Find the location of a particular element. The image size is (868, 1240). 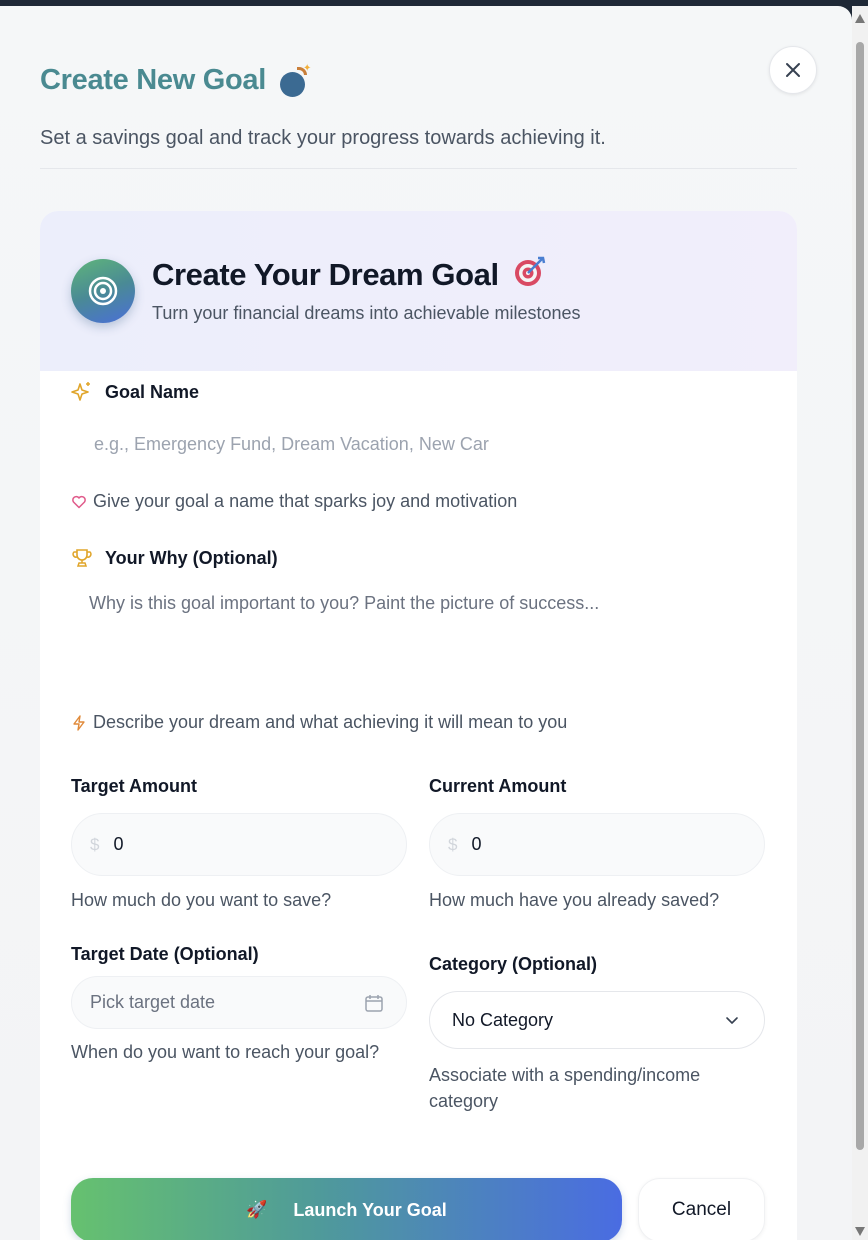

dialog-title: Create New Goal is located at coordinates (153, 80).